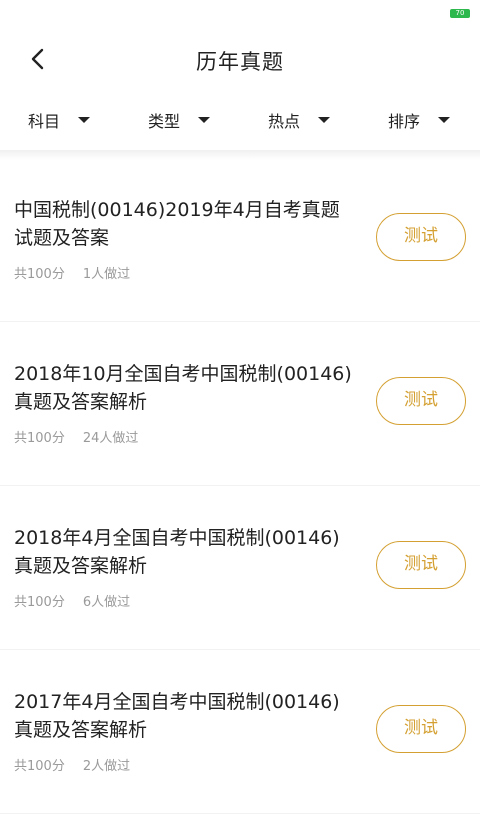 This screenshot has height=814, width=480. Describe the element at coordinates (110, 438) in the screenshot. I see `item-count: 24人做过` at that location.